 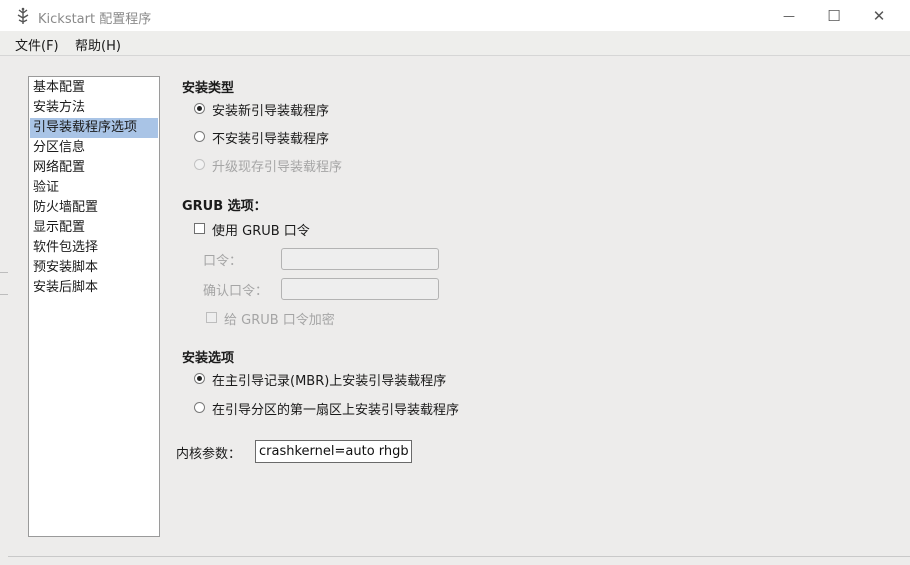 What do you see at coordinates (94, 228) in the screenshot?
I see `sidebar-item-display-config: 显示配置` at bounding box center [94, 228].